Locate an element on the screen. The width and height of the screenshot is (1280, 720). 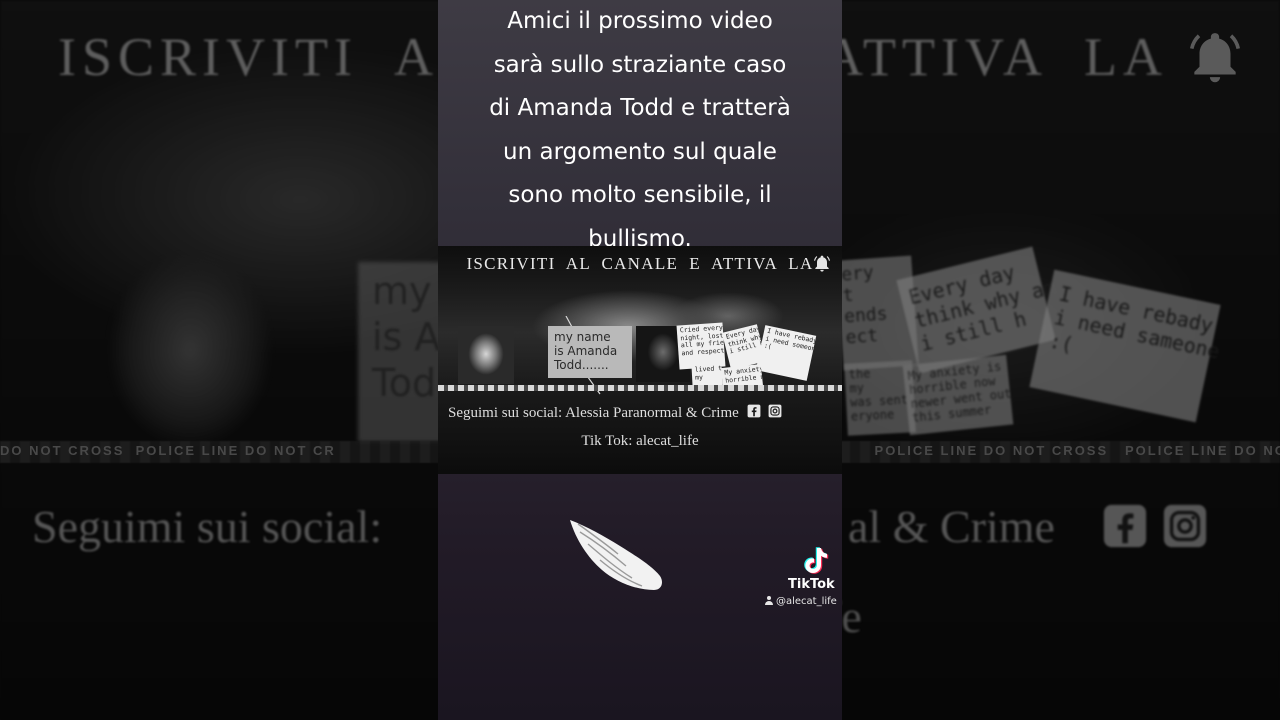
user-icon is located at coordinates (769, 600).